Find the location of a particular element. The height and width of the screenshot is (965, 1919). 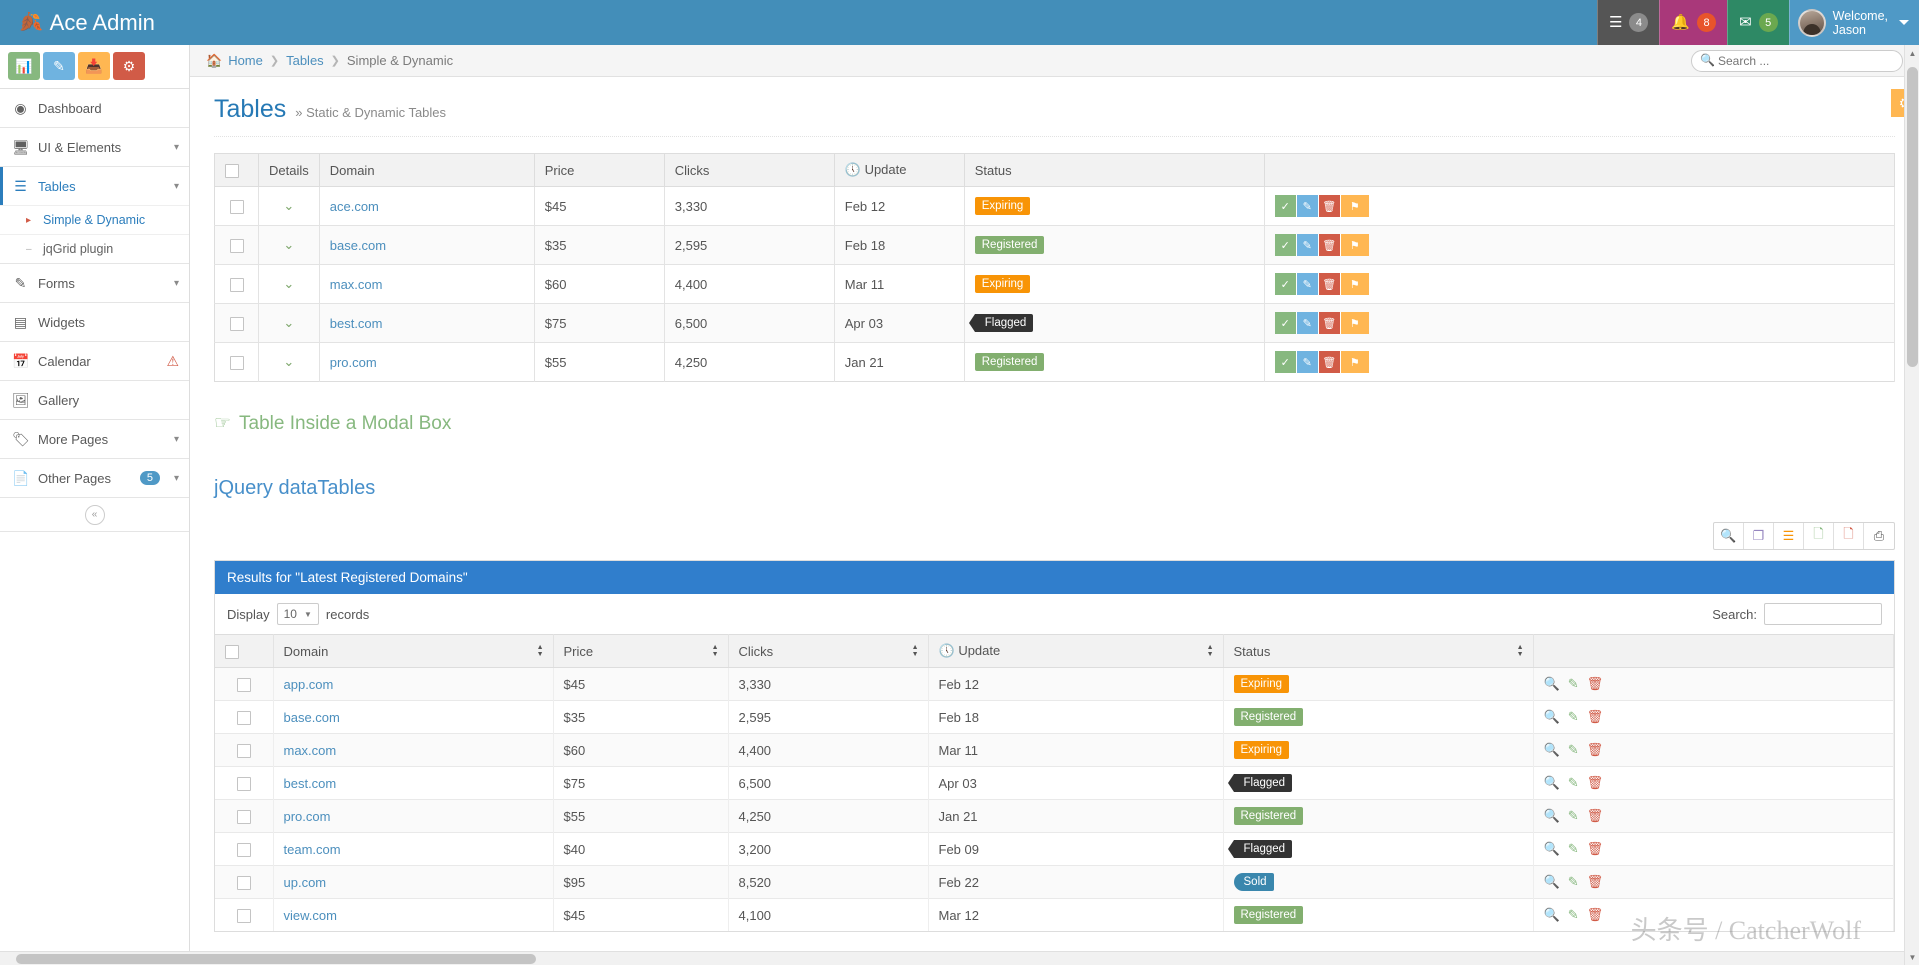

domain-link: ace.com is located at coordinates (354, 206).